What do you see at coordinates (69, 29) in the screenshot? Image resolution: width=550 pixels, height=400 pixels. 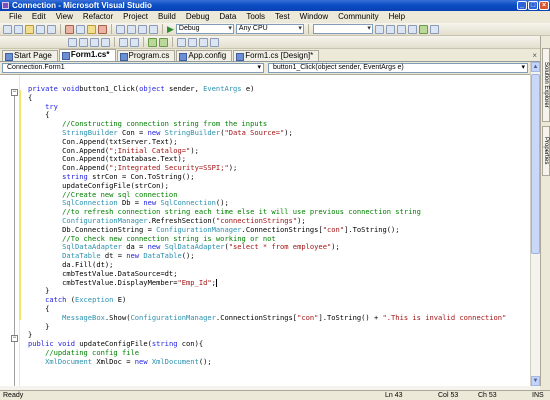 I see `cut-icon` at bounding box center [69, 29].